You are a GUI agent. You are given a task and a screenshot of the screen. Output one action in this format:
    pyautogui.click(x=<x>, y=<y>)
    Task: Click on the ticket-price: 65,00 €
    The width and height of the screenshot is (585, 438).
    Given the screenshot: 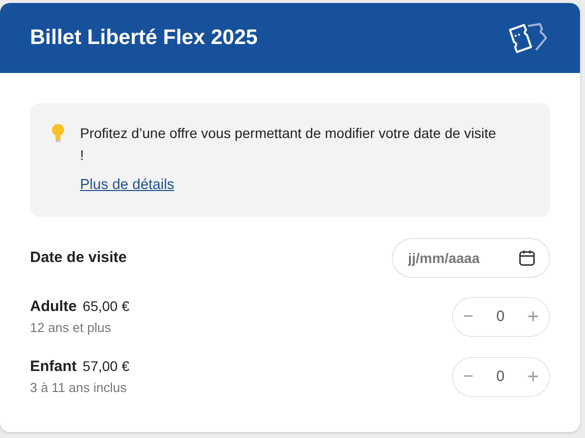 What is the action you would take?
    pyautogui.click(x=106, y=306)
    